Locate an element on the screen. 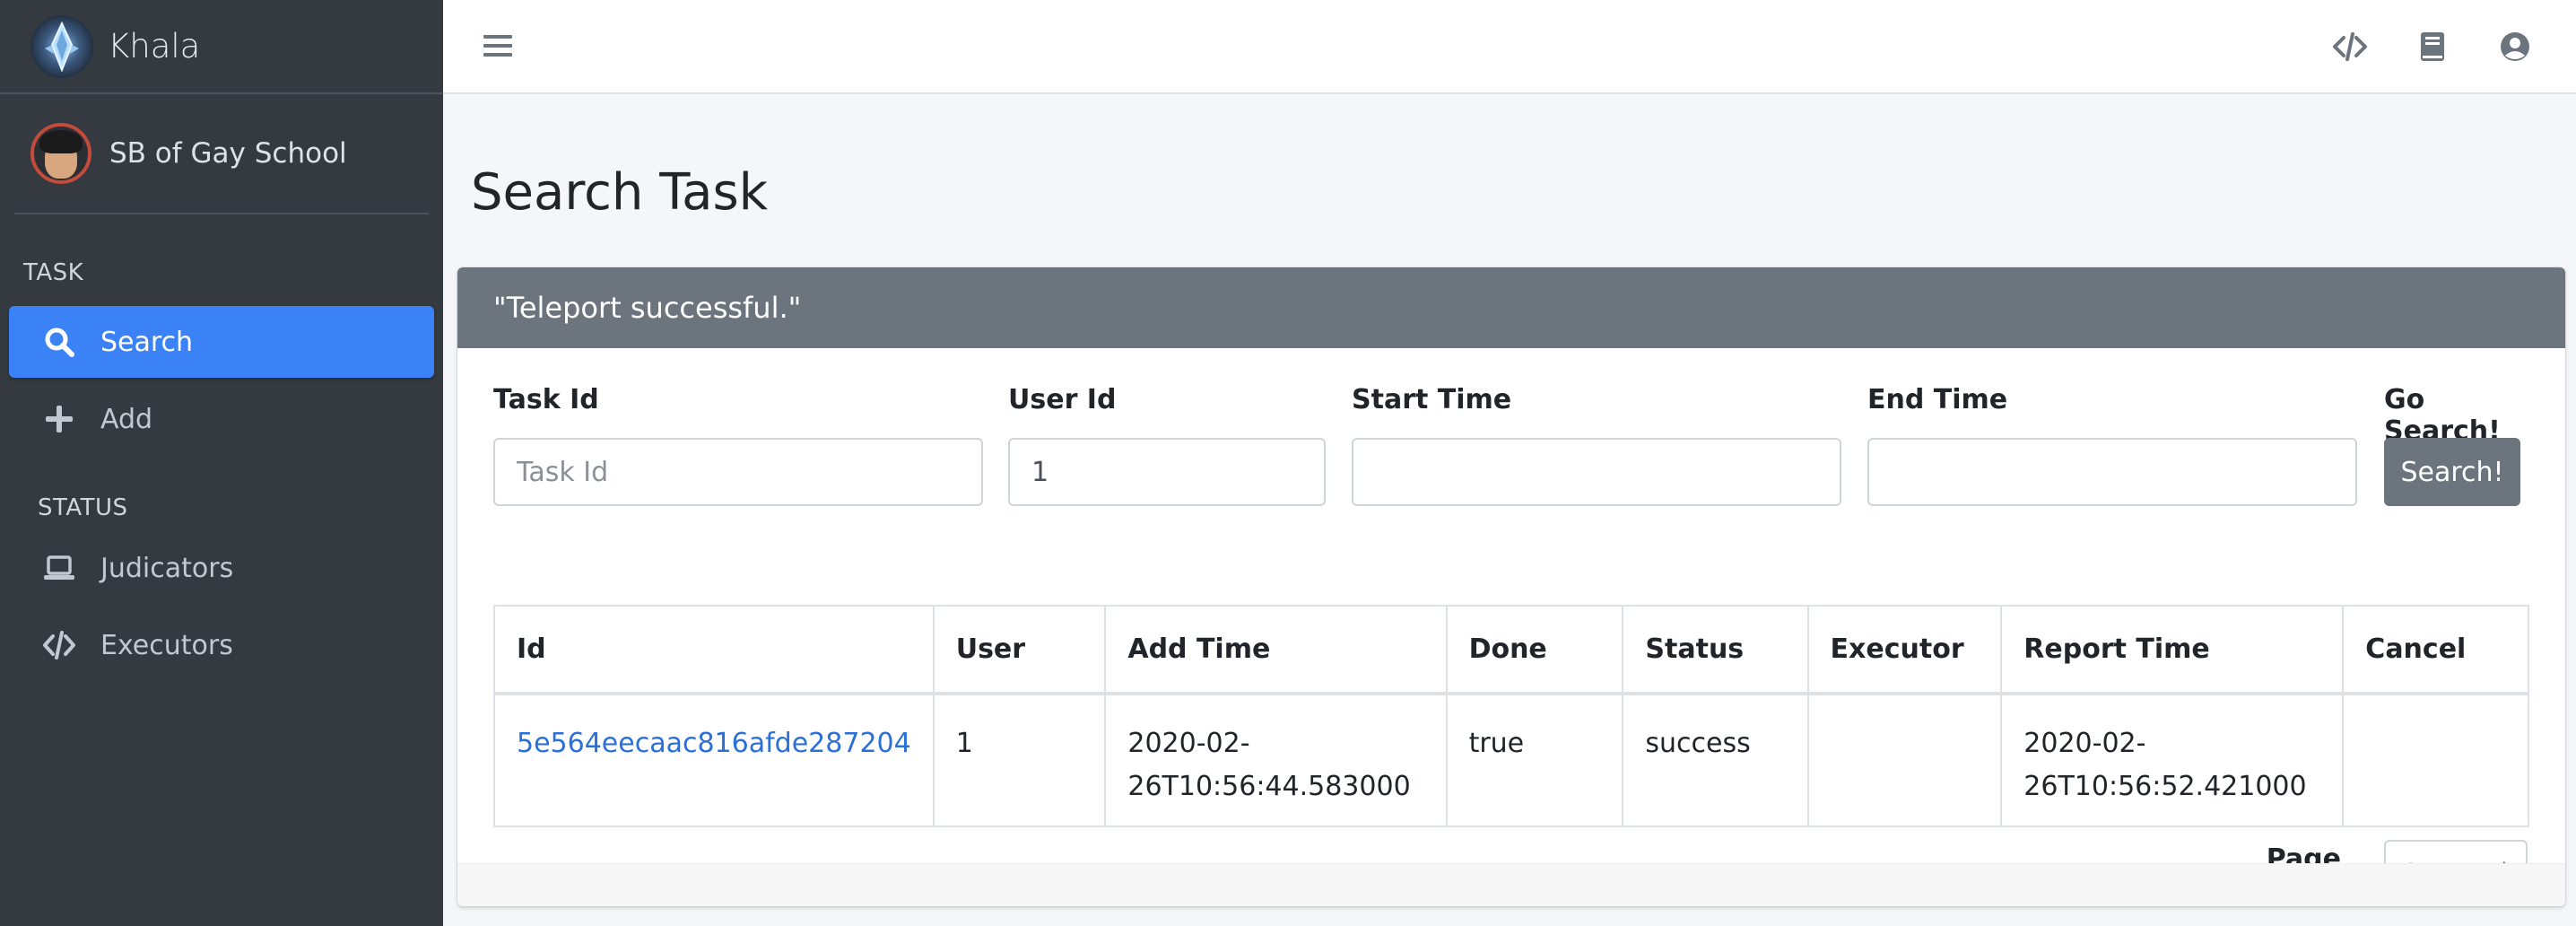  alert-message: "Teleport successful." is located at coordinates (1511, 307).